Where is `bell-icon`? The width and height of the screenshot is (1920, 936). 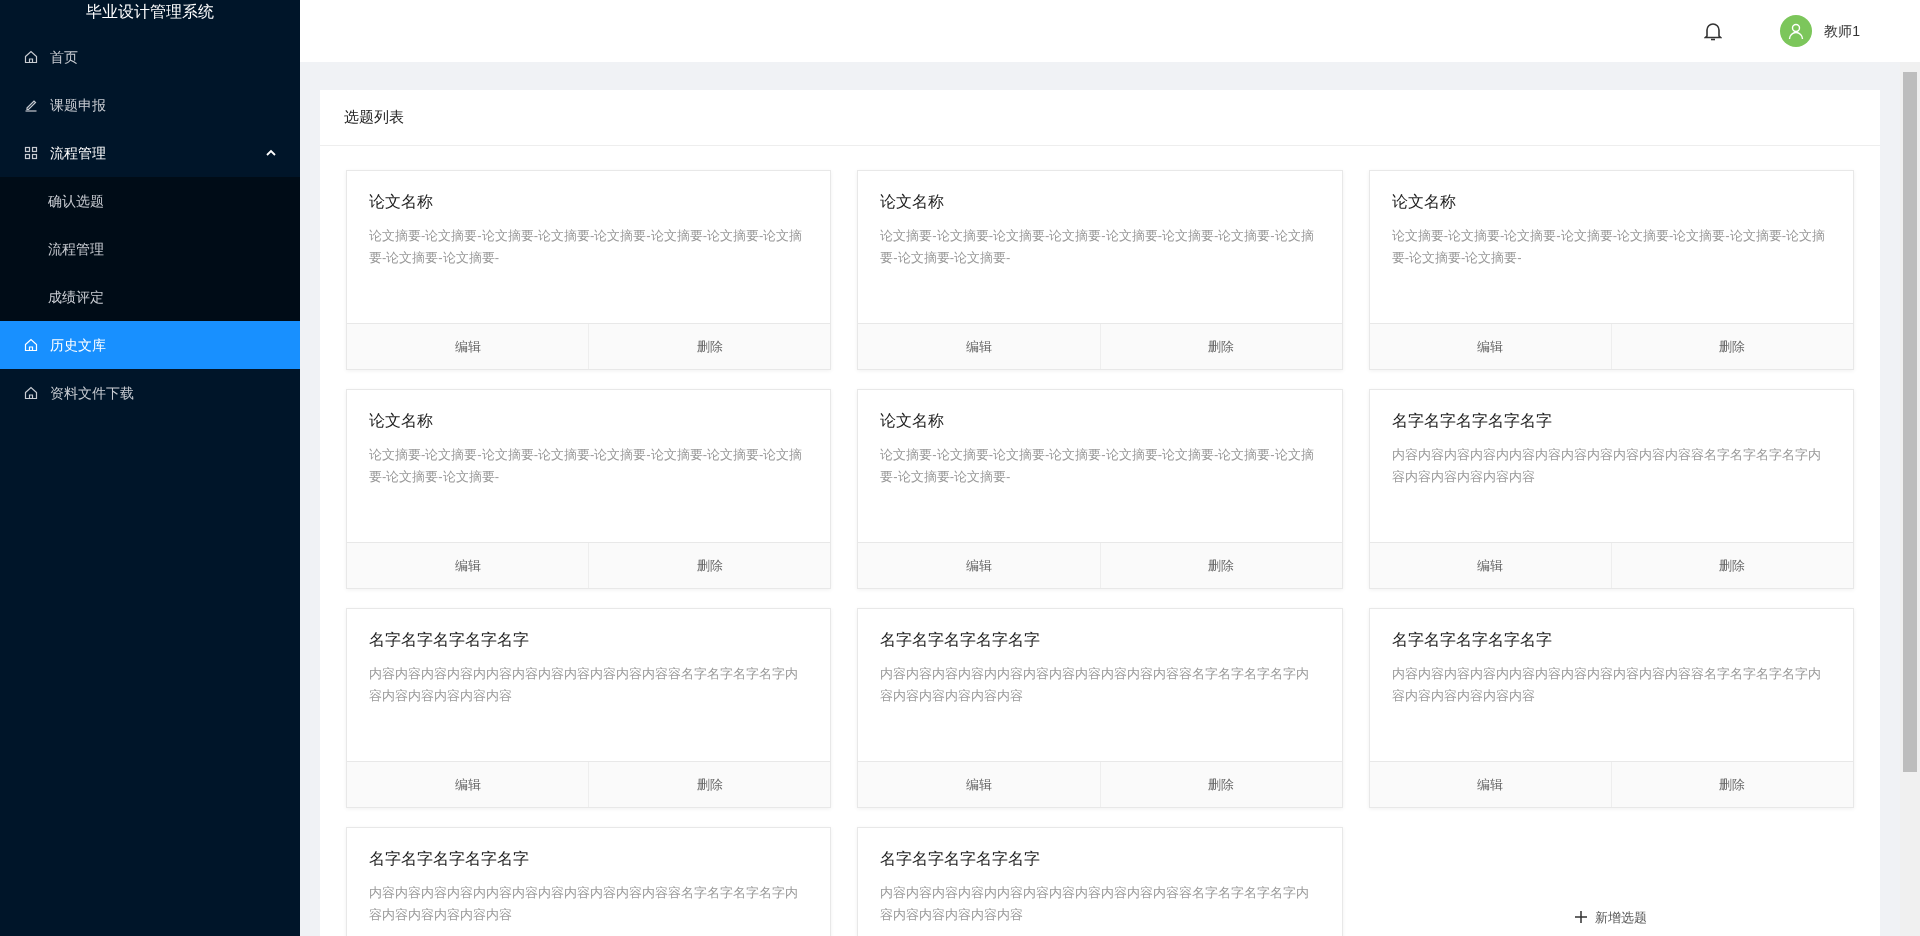 bell-icon is located at coordinates (1713, 31).